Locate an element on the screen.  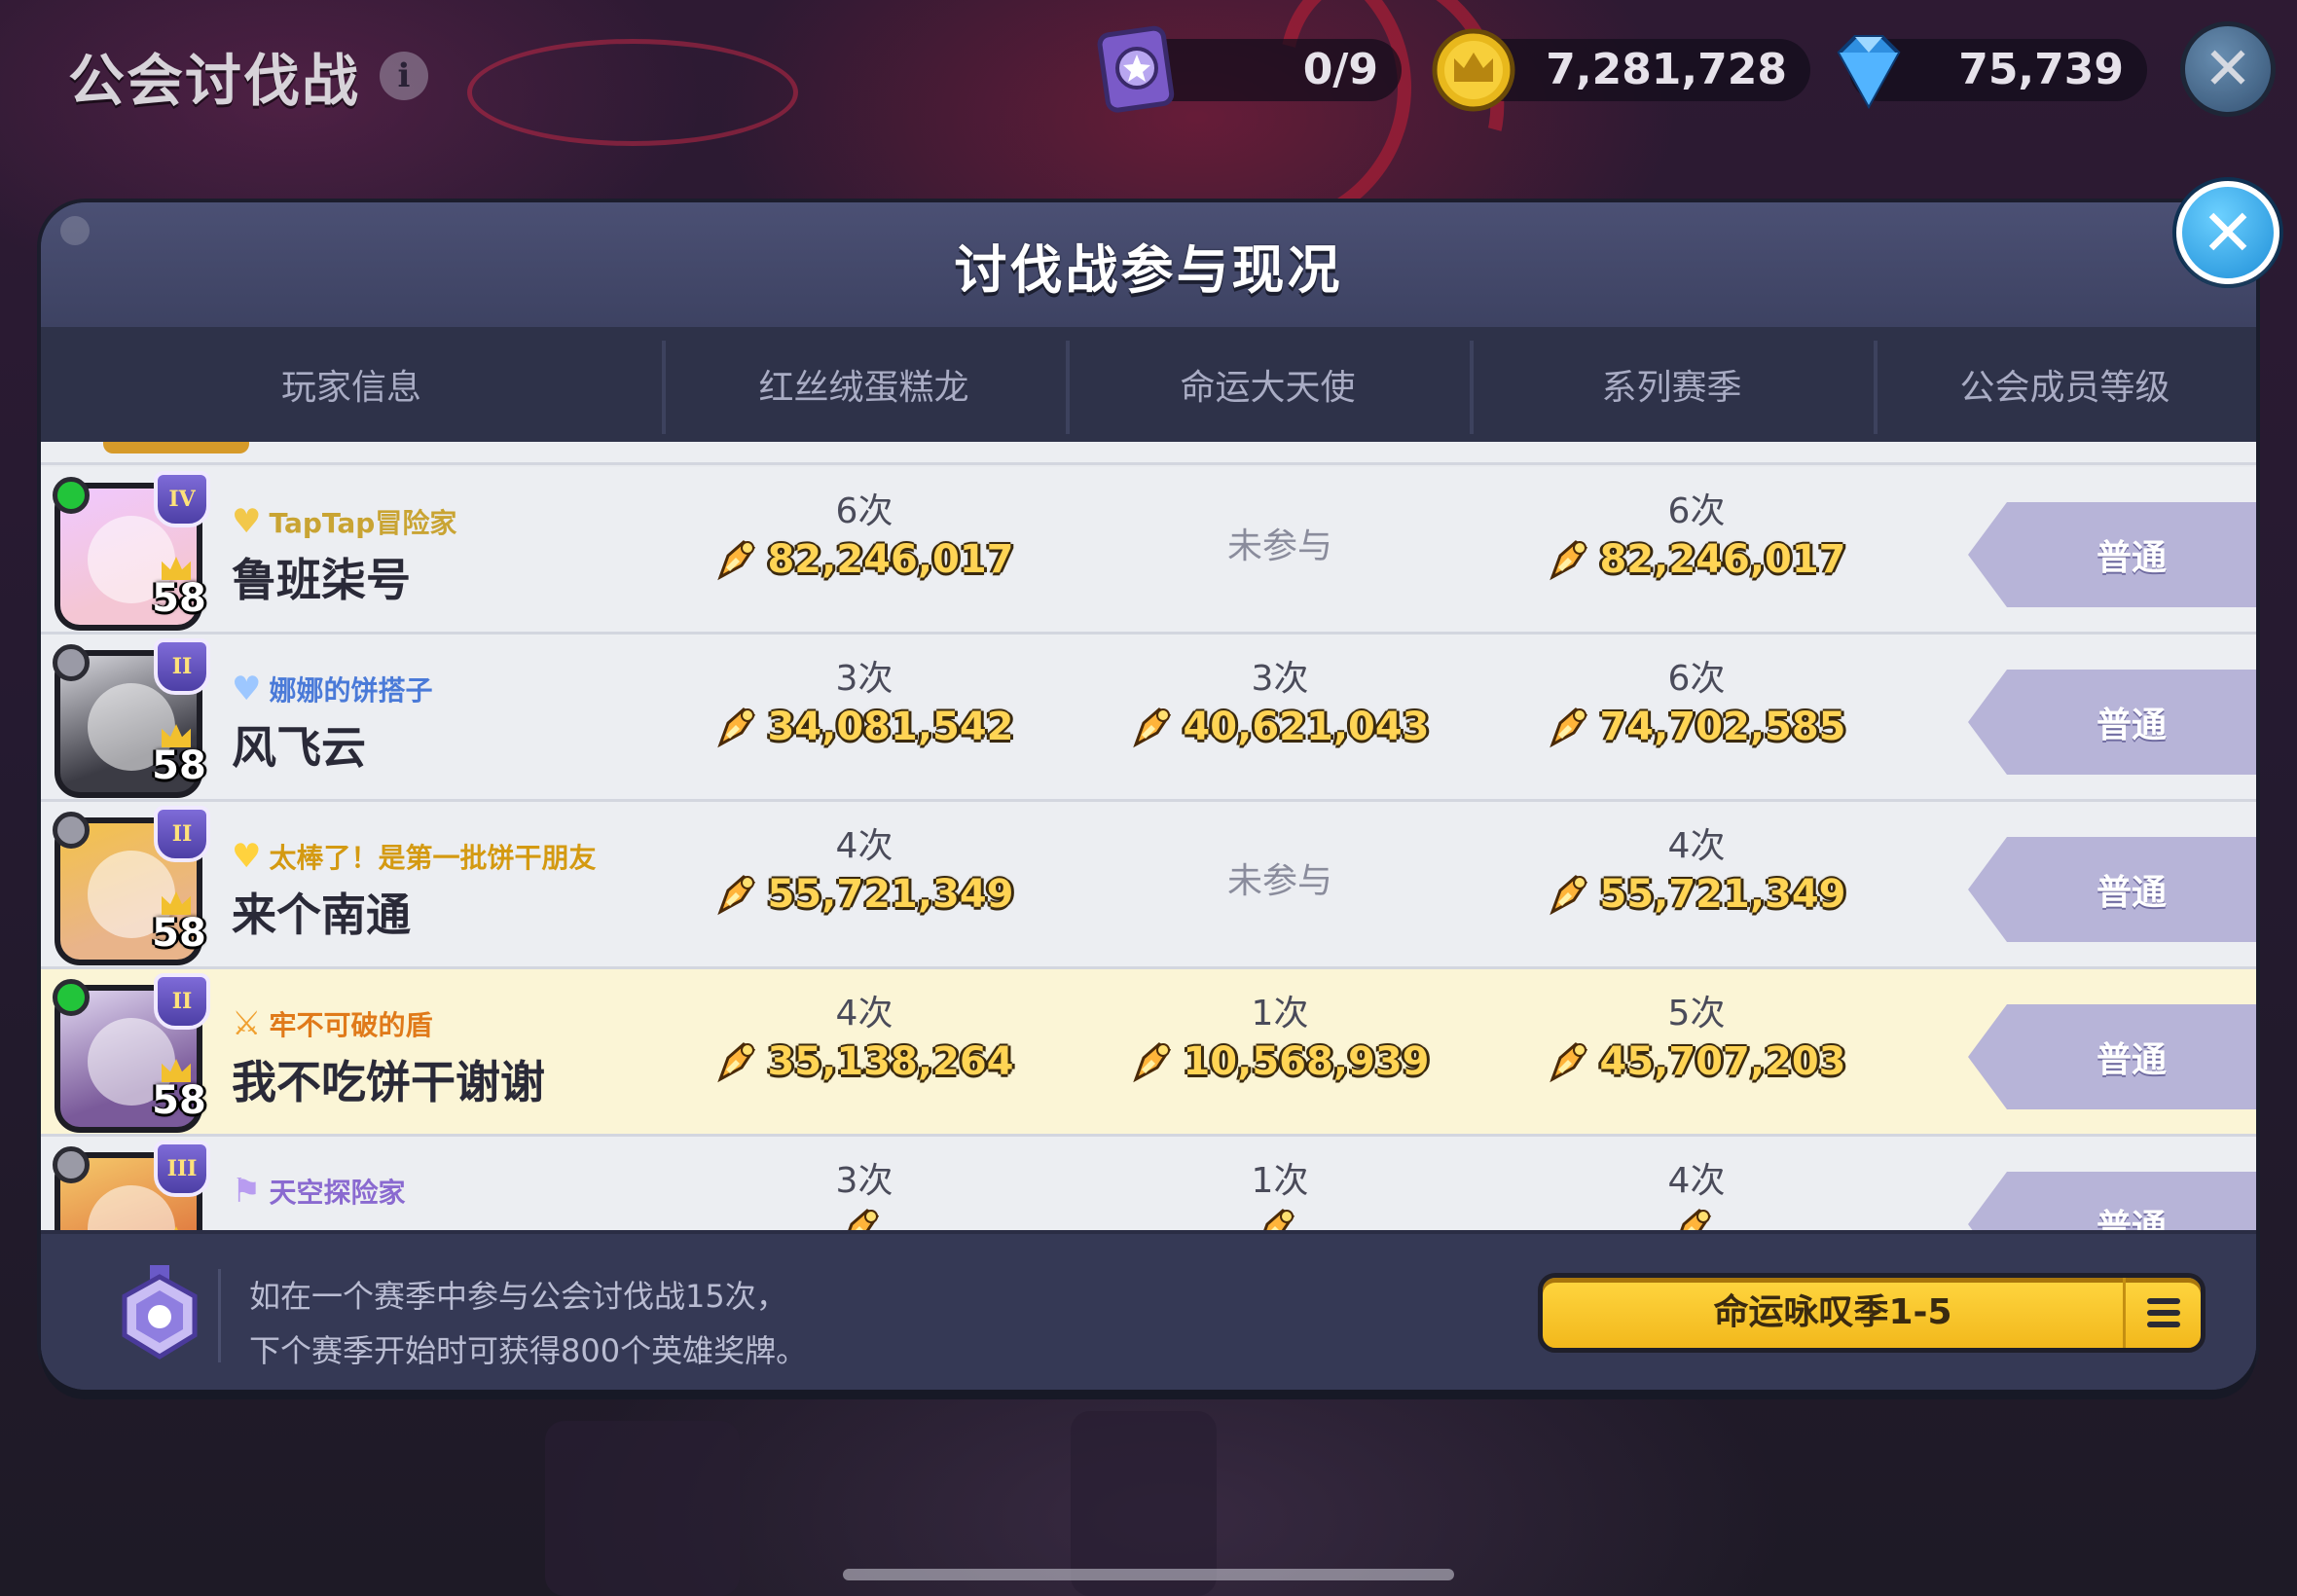
home-indicator is located at coordinates (1148, 1574).